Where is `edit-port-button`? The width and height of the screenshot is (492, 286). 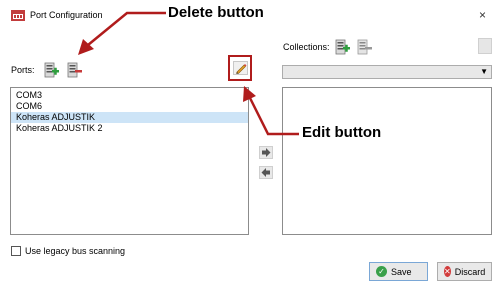
edit-port-button is located at coordinates (240, 68).